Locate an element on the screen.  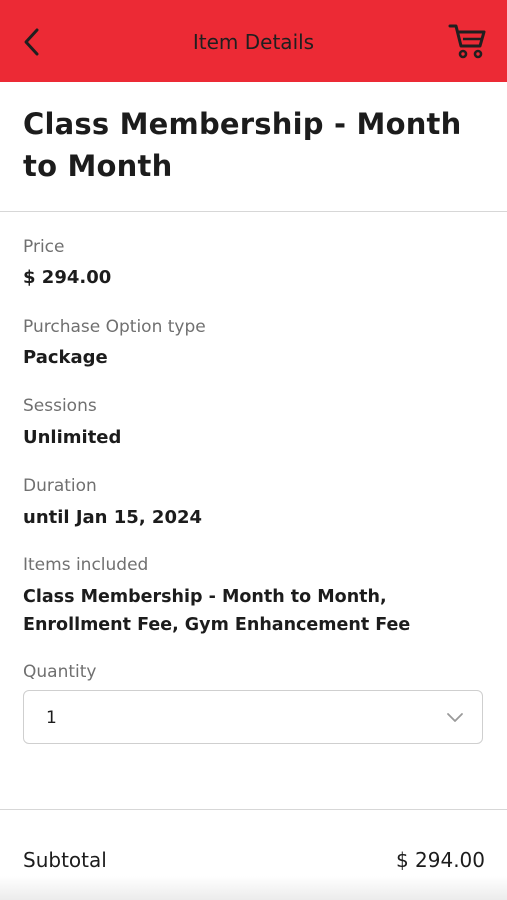
price-label: Price is located at coordinates (44, 247).